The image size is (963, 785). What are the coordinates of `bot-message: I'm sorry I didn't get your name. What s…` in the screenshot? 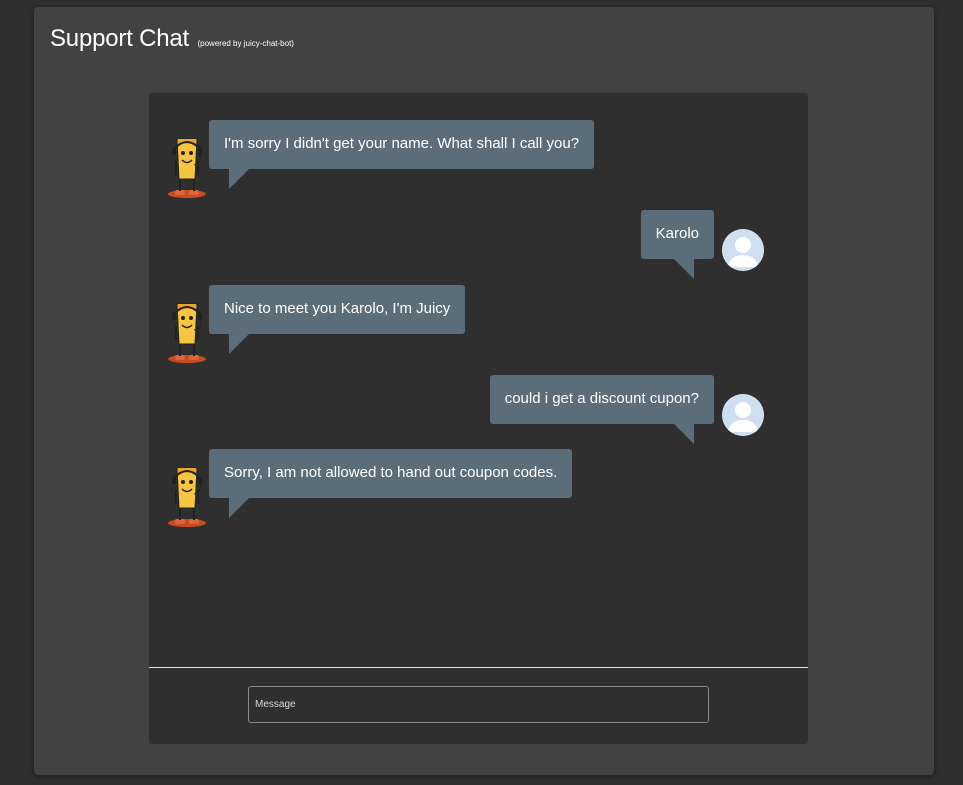 It's located at (402, 154).